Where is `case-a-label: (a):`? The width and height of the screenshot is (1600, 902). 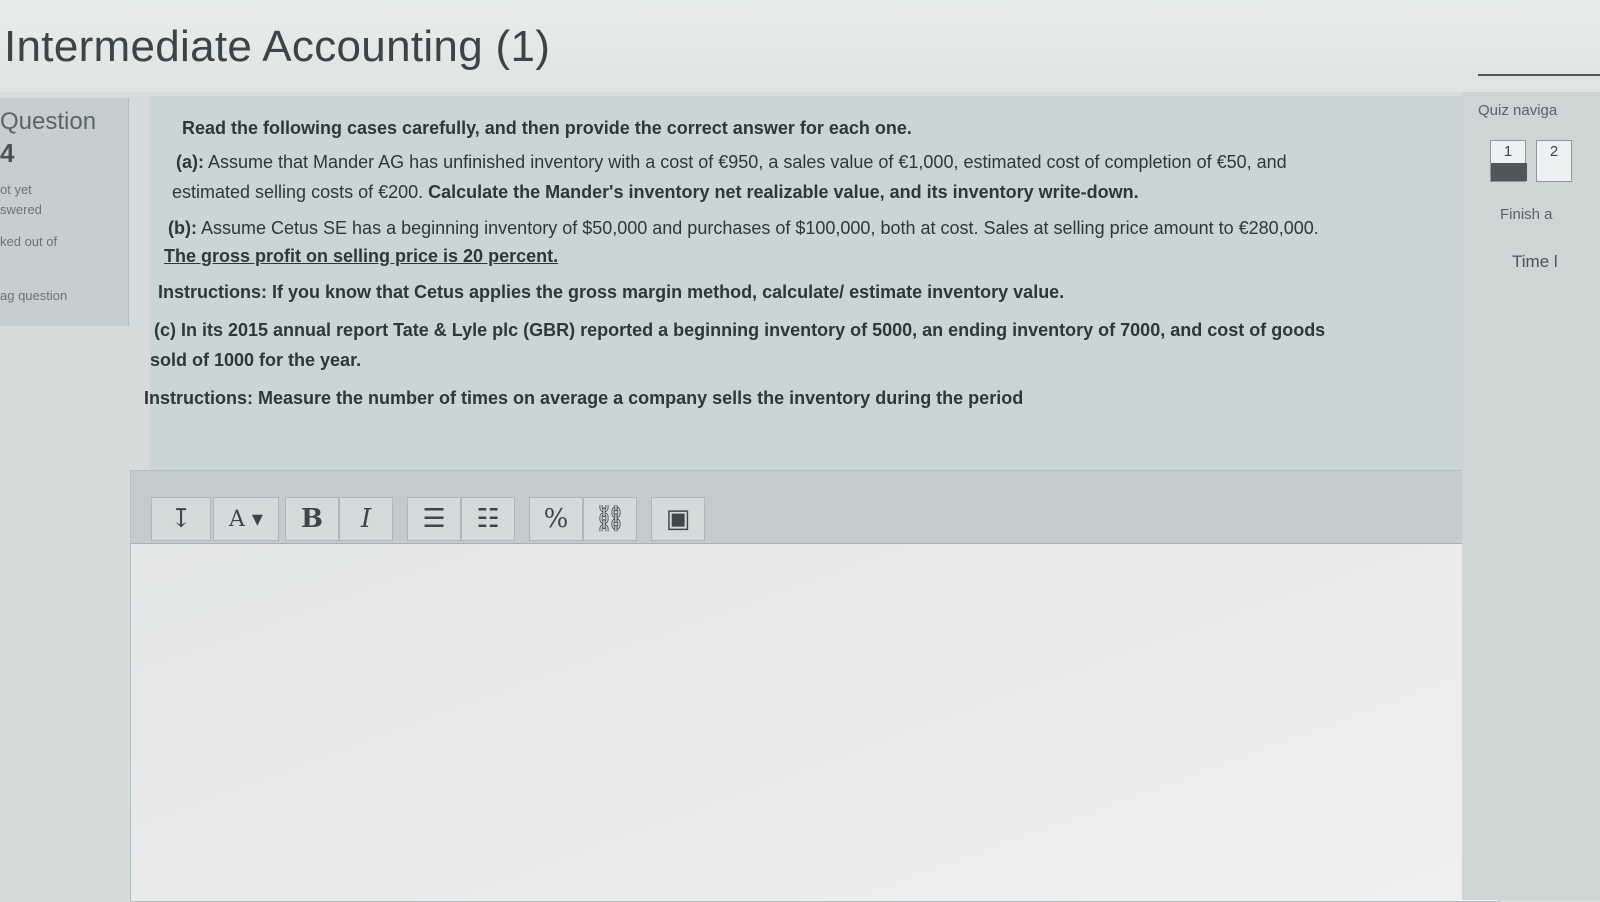 case-a-label: (a): is located at coordinates (190, 162).